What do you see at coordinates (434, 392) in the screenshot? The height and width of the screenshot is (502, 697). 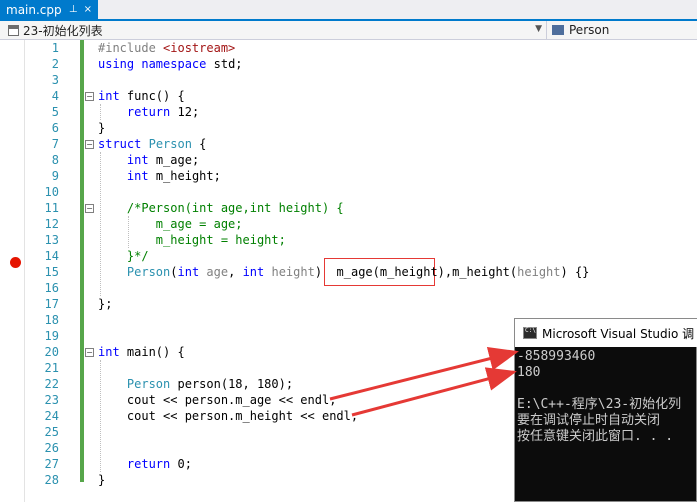 I see `arrow-height` at bounding box center [434, 392].